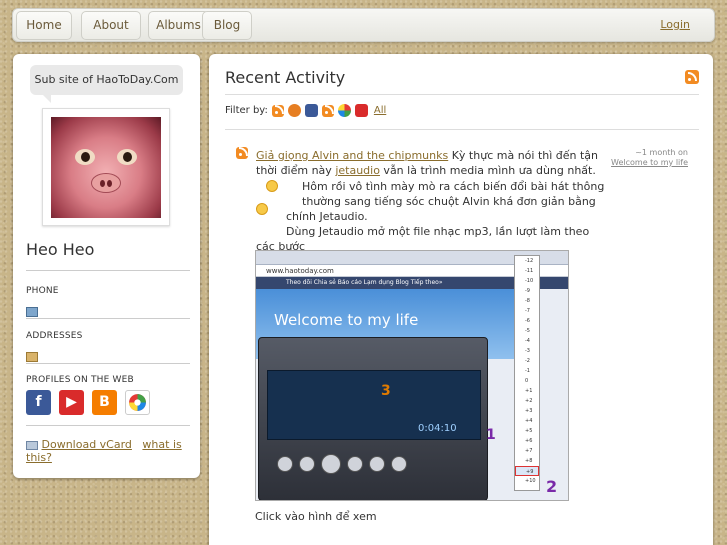 Image resolution: width=727 pixels, height=545 pixels. What do you see at coordinates (307, 464) in the screenshot?
I see `stop-icon` at bounding box center [307, 464].